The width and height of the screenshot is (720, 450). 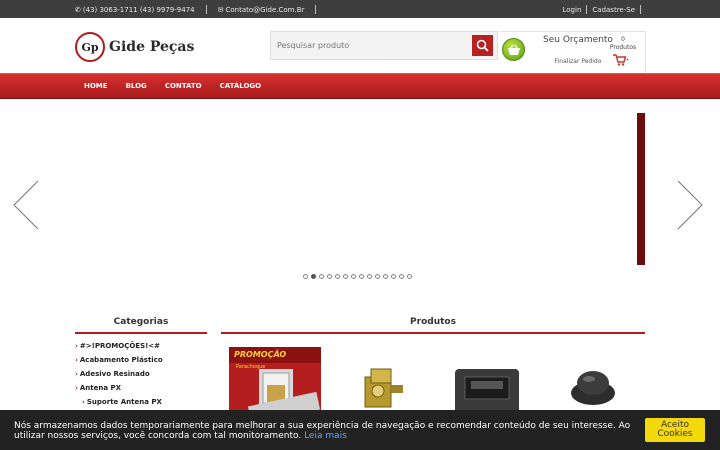 I want to click on category-item: › Antena PX, so click(x=141, y=388).